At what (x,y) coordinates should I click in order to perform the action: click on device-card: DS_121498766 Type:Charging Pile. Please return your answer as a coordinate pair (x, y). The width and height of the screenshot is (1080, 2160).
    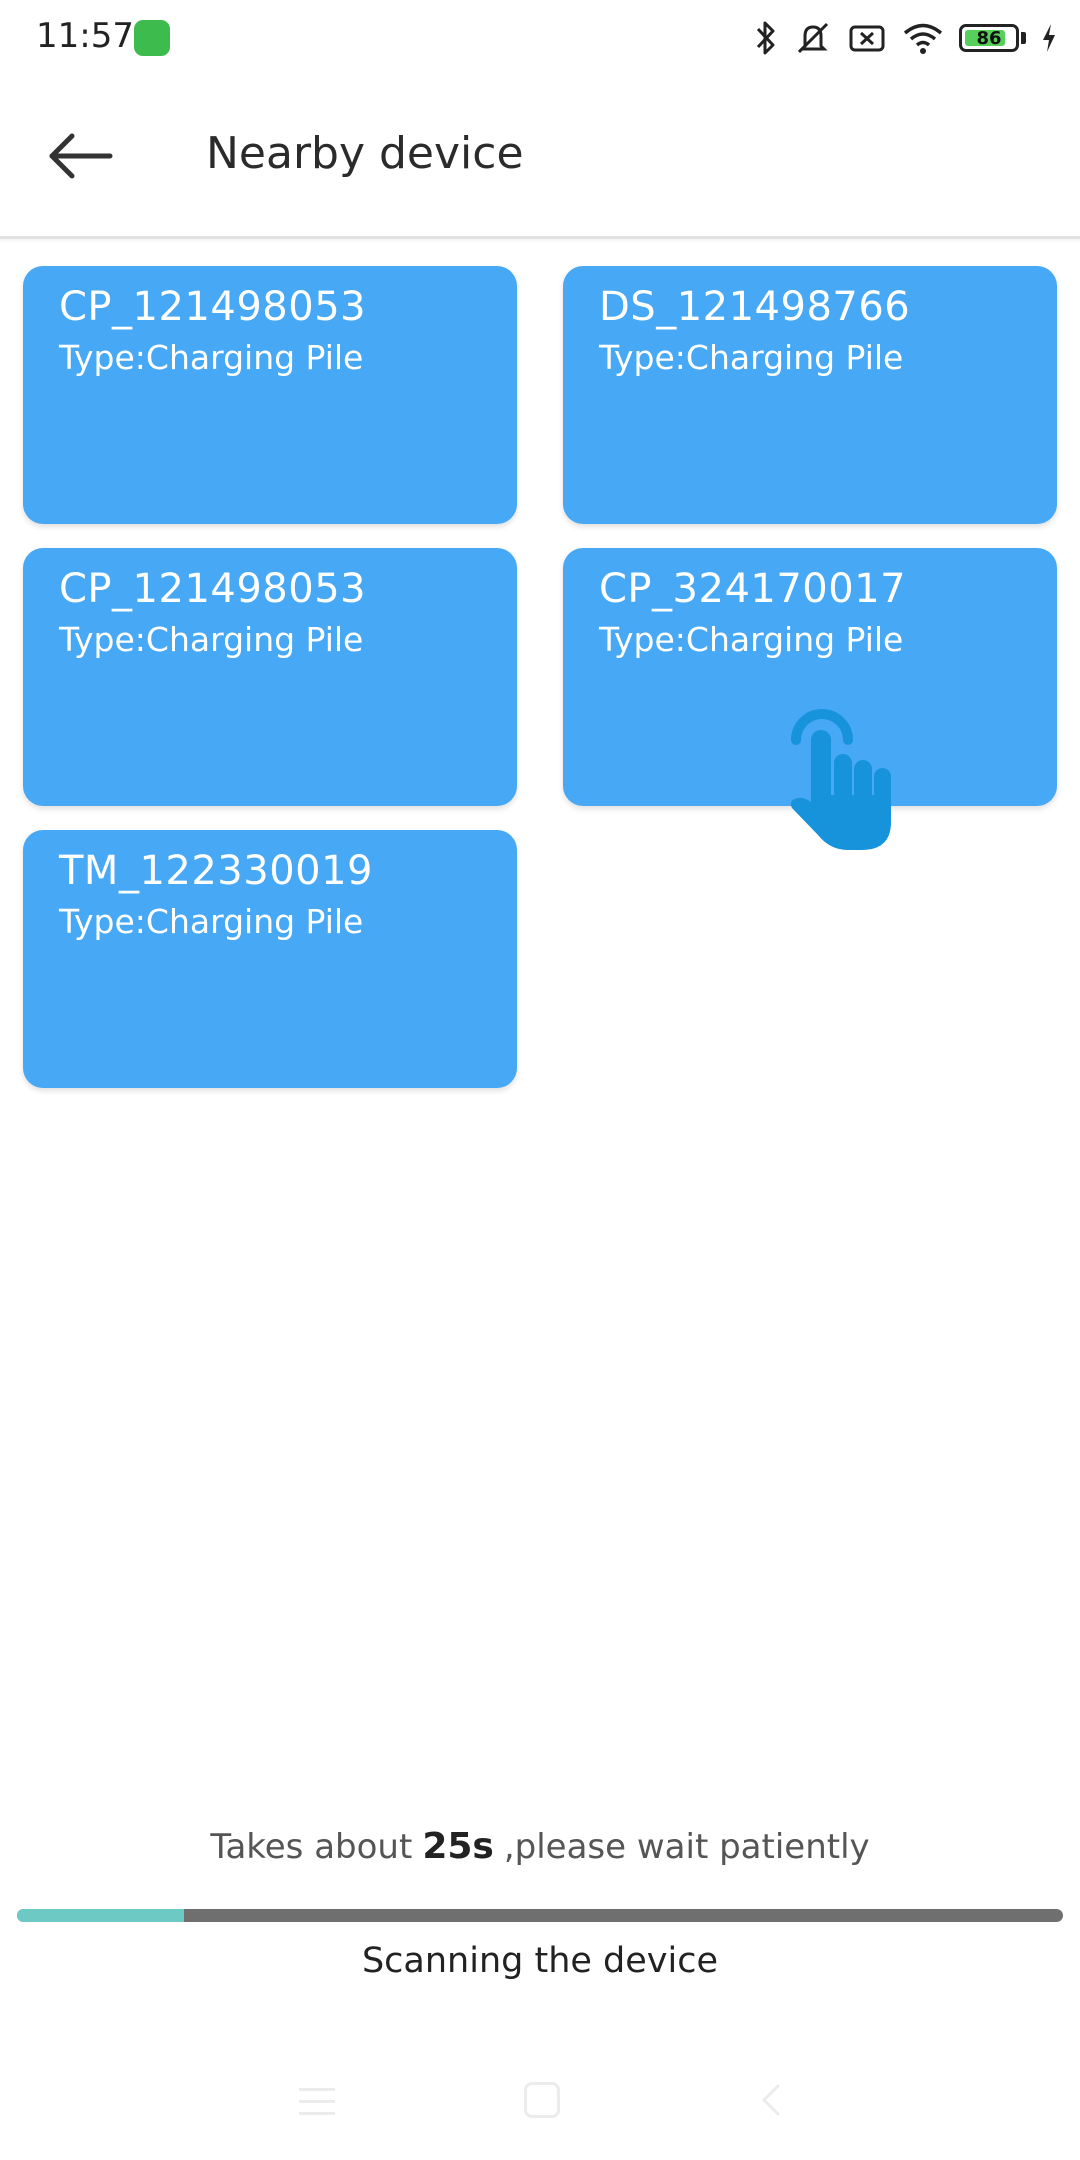
    Looking at the image, I should click on (810, 395).